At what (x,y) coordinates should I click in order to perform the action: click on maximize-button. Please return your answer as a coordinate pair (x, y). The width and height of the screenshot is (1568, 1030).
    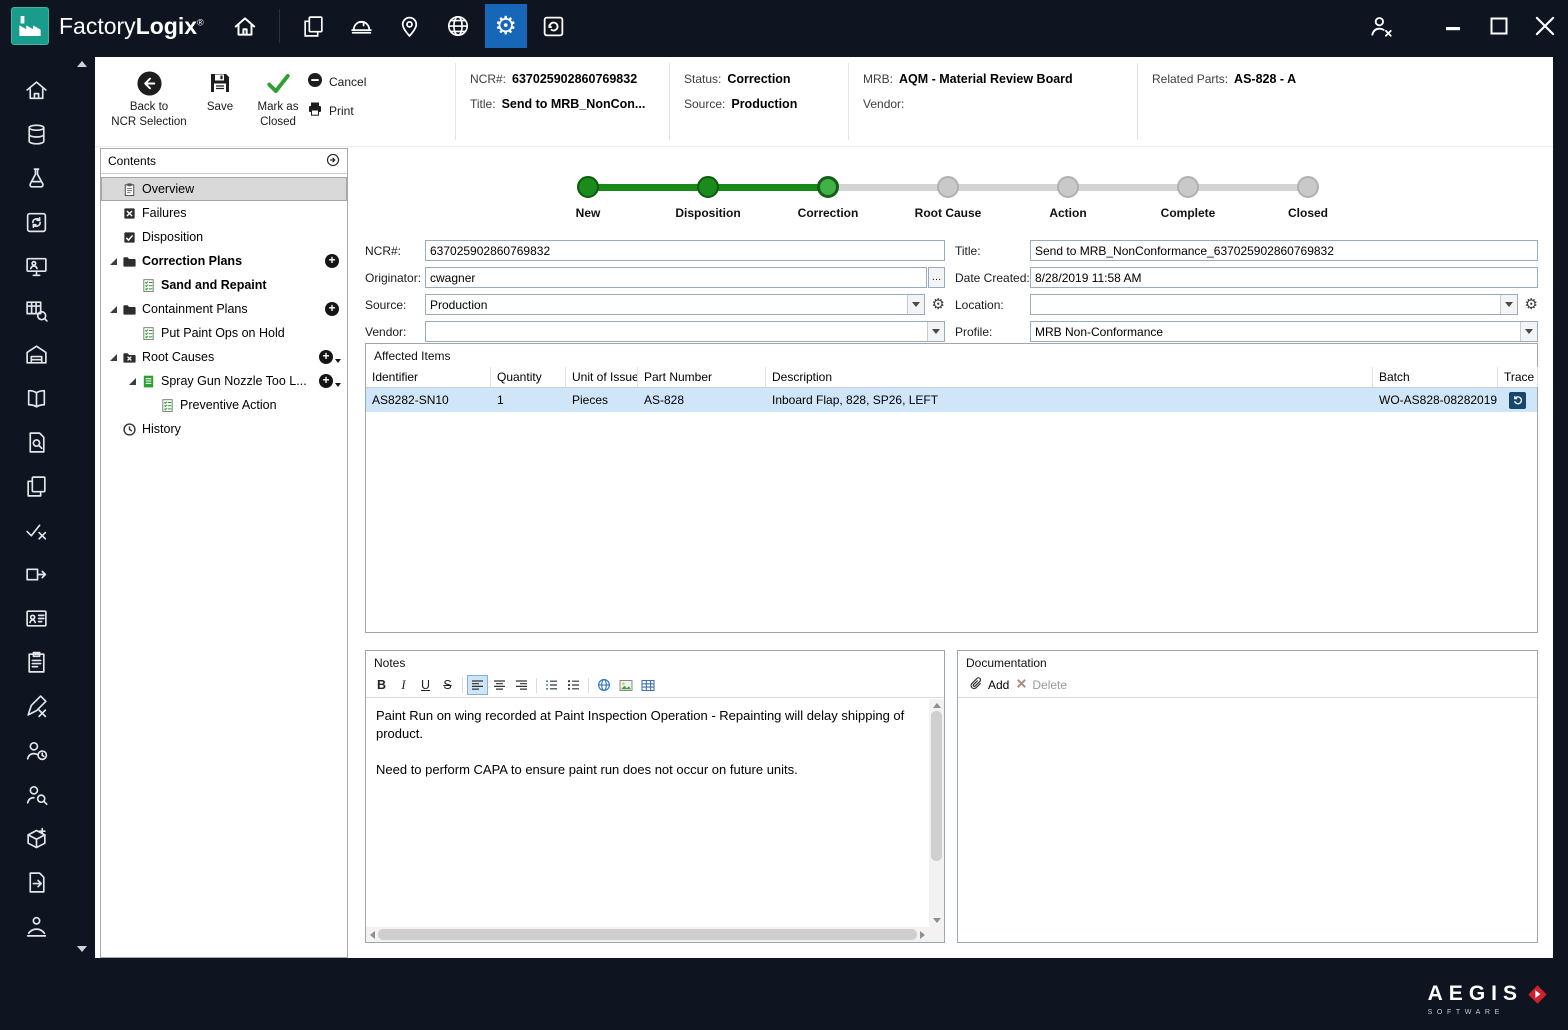
    Looking at the image, I should click on (1499, 26).